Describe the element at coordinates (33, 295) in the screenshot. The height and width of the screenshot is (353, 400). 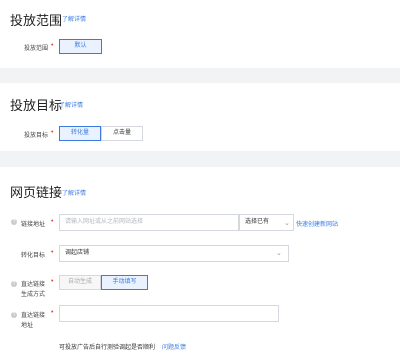
I see `direct-mode-label-line2: 生成方式` at that location.